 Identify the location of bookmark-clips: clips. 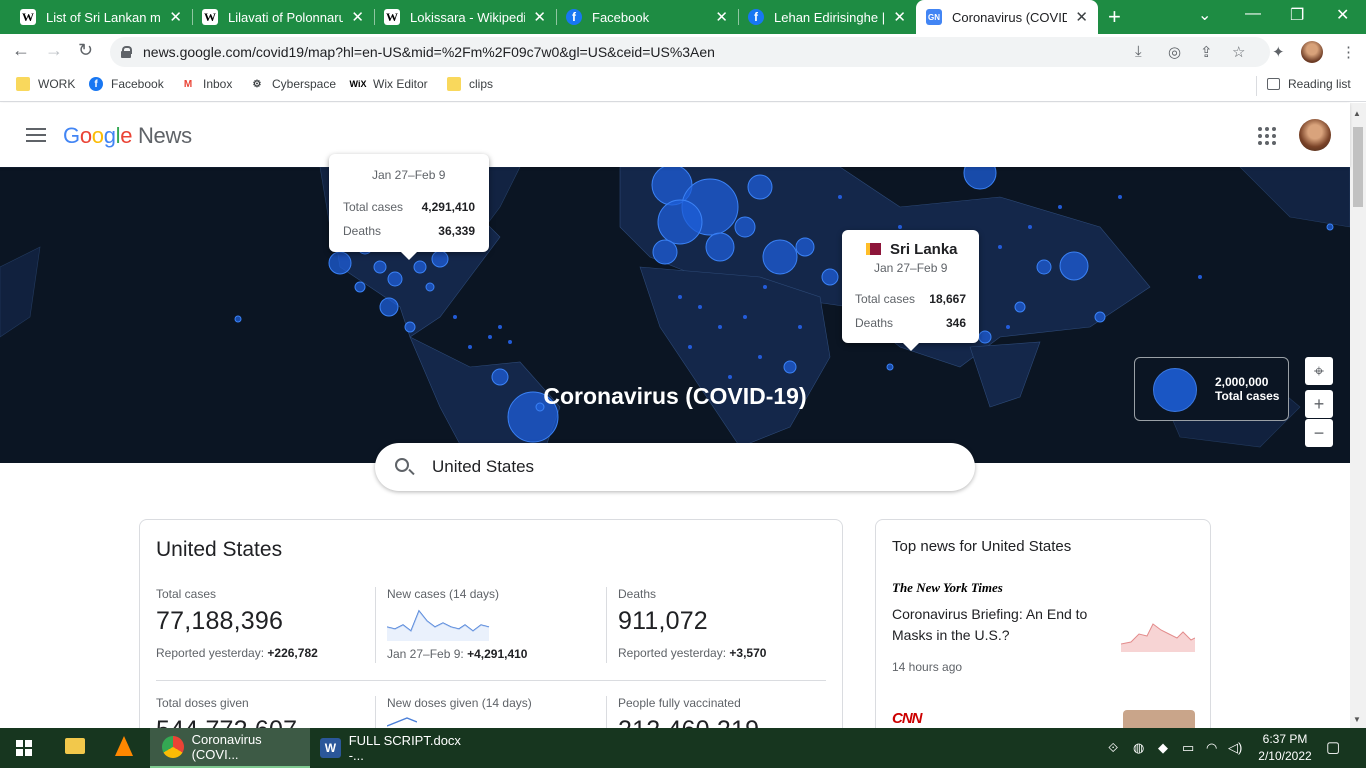
(470, 84).